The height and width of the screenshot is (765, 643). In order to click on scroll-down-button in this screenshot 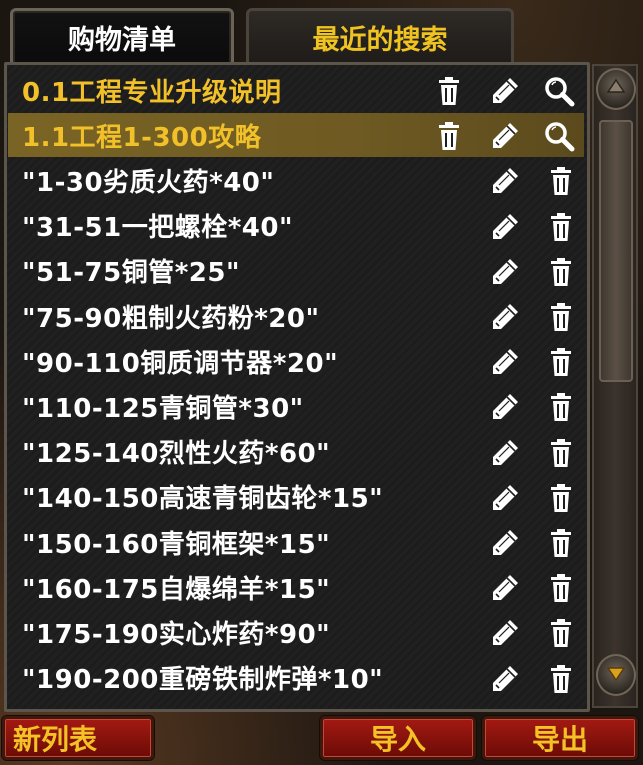, I will do `click(616, 675)`.